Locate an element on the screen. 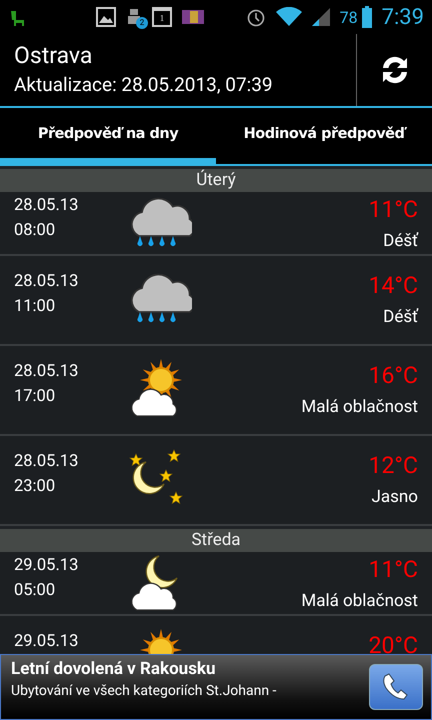 This screenshot has width=432, height=720. temperature: 12°C is located at coordinates (393, 465).